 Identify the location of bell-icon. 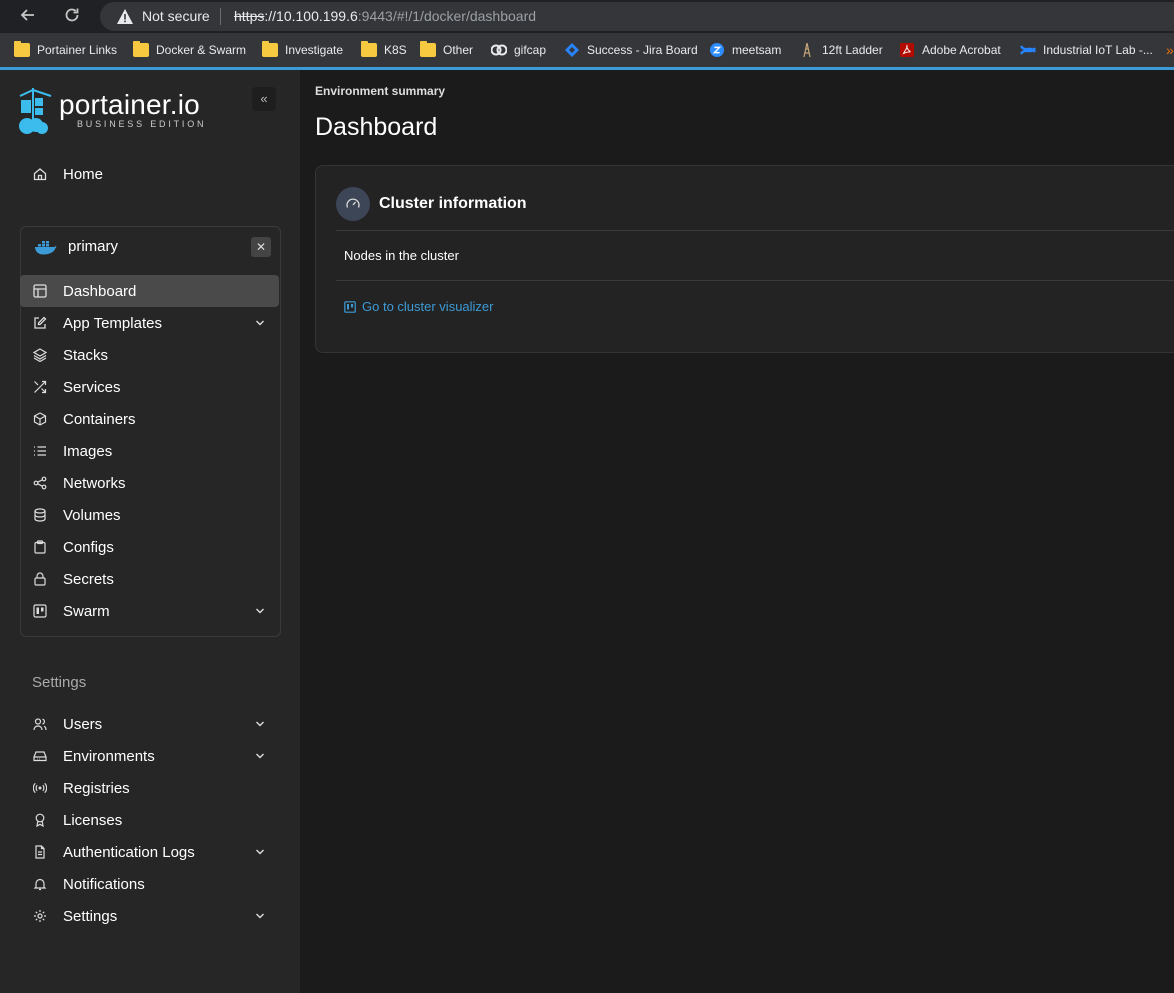
(40, 884).